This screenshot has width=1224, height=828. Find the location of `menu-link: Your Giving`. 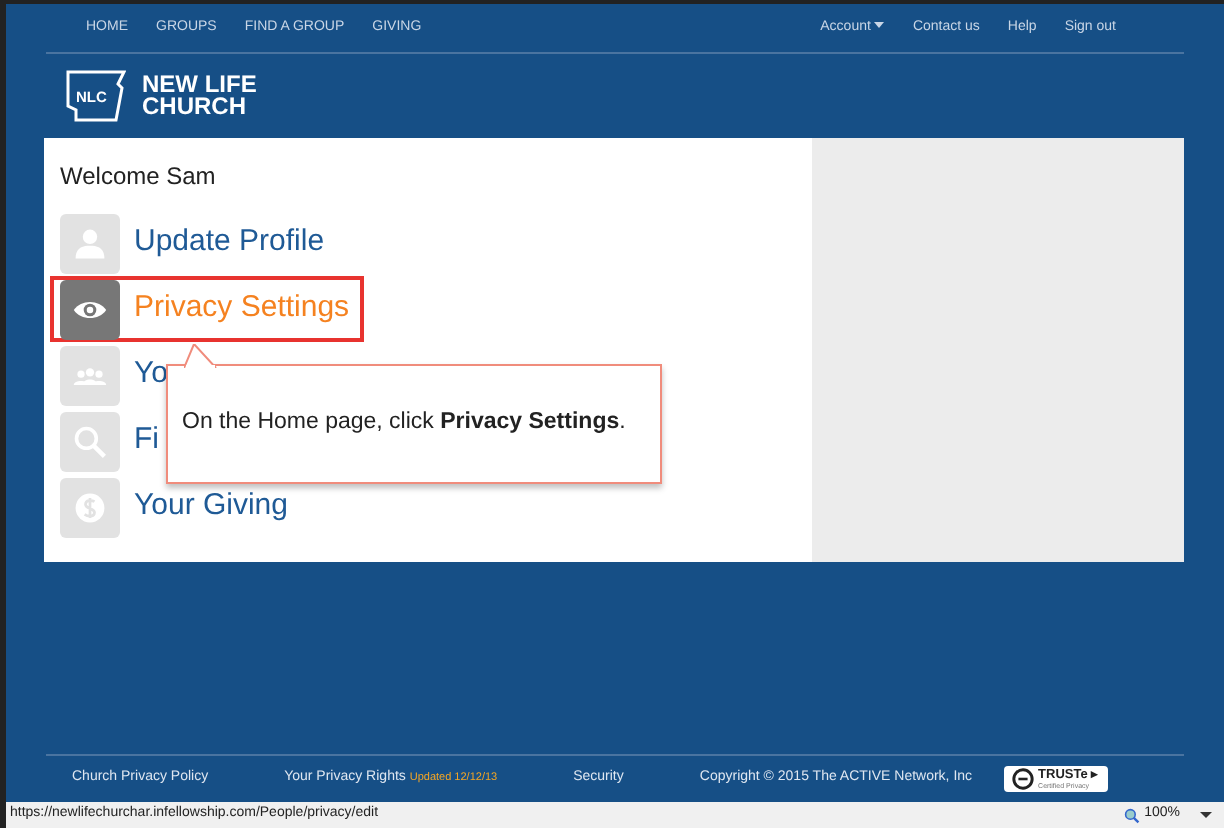

menu-link: Your Giving is located at coordinates (211, 507).